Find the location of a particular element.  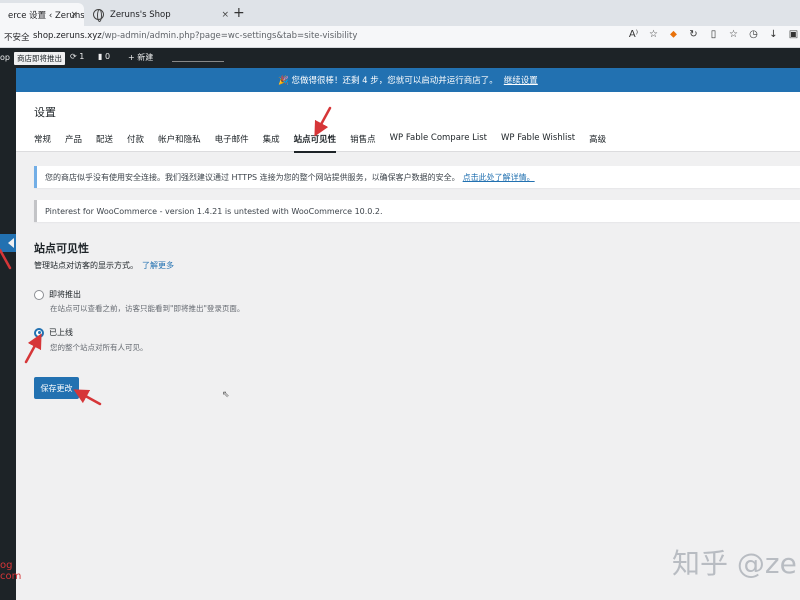

plus-icon: + is located at coordinates (133, 57).